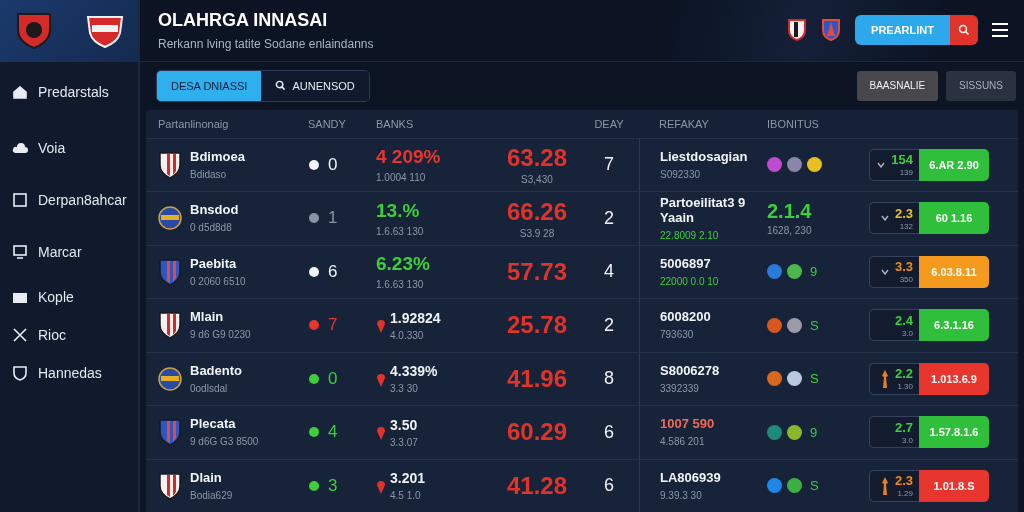 This screenshot has width=1024, height=512. Describe the element at coordinates (684, 123) in the screenshot. I see `column-header: REFAKAY` at that location.